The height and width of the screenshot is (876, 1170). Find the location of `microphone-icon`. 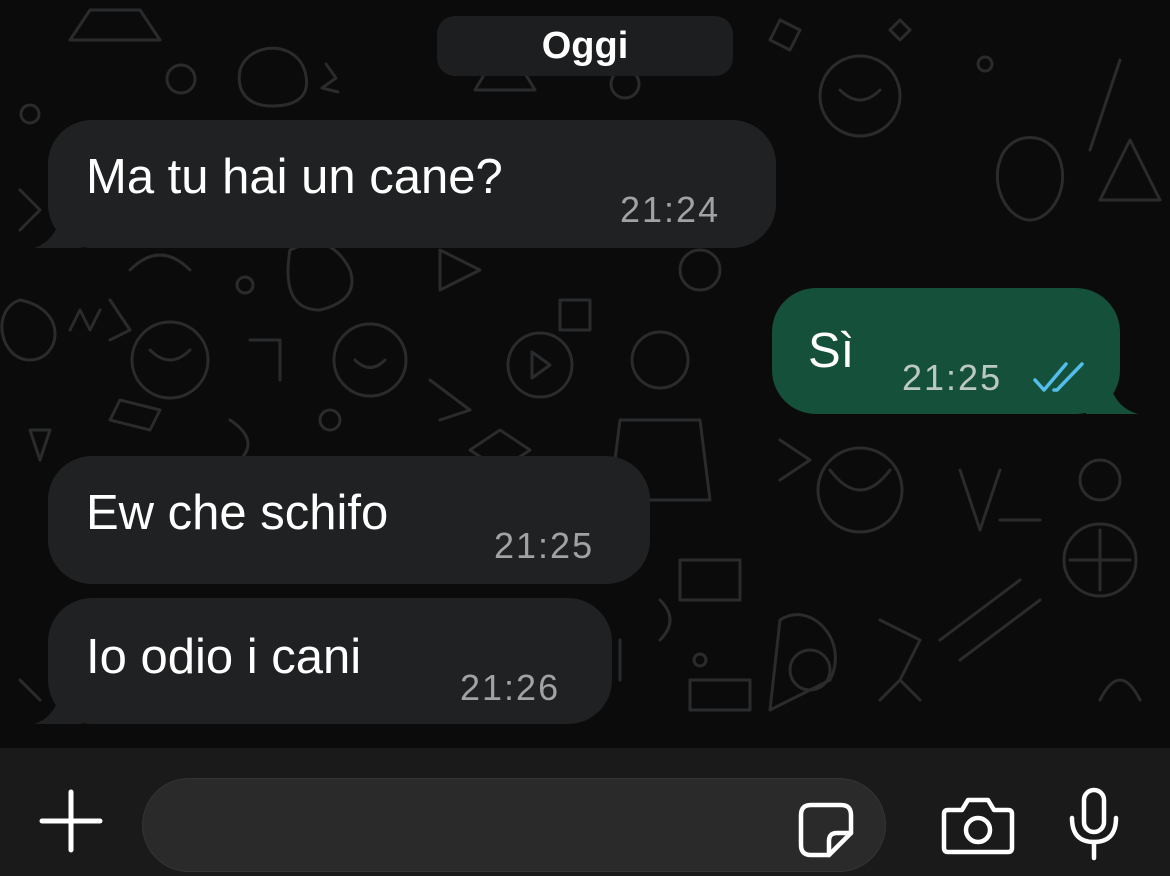

microphone-icon is located at coordinates (1094, 824).